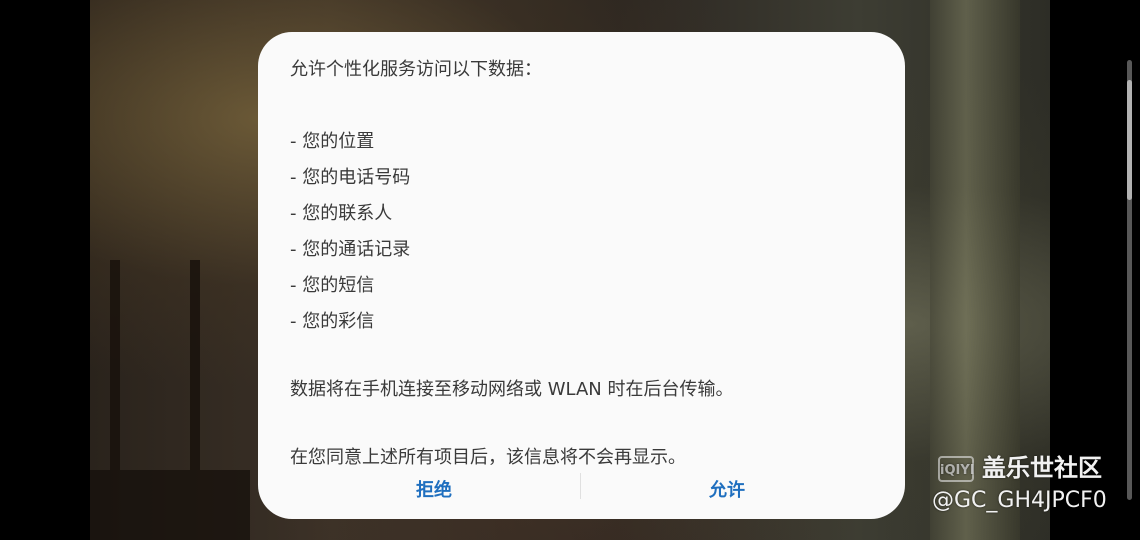  What do you see at coordinates (341, 213) in the screenshot?
I see `permission-item-contacts: - 您的联系人` at bounding box center [341, 213].